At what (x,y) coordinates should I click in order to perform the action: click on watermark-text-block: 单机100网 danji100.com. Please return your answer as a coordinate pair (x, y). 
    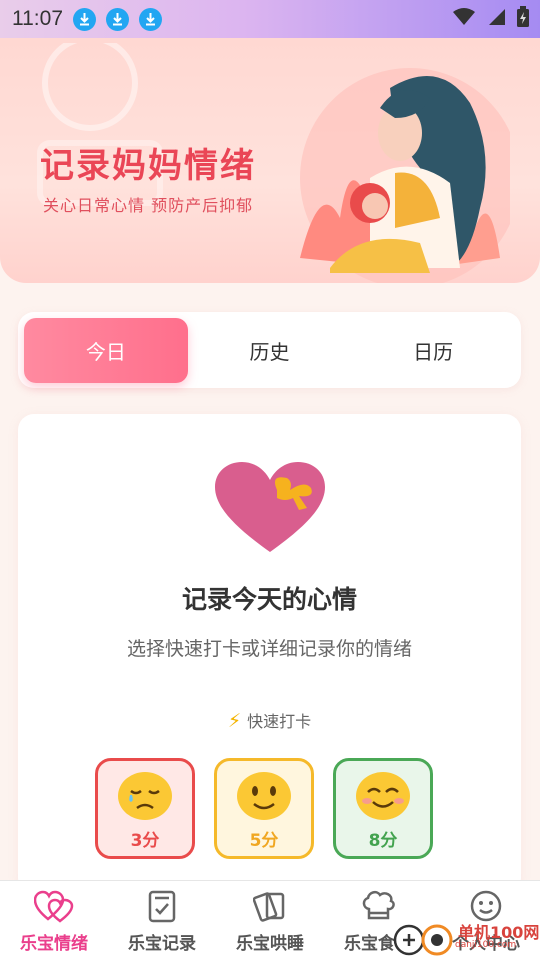
    Looking at the image, I should click on (497, 937).